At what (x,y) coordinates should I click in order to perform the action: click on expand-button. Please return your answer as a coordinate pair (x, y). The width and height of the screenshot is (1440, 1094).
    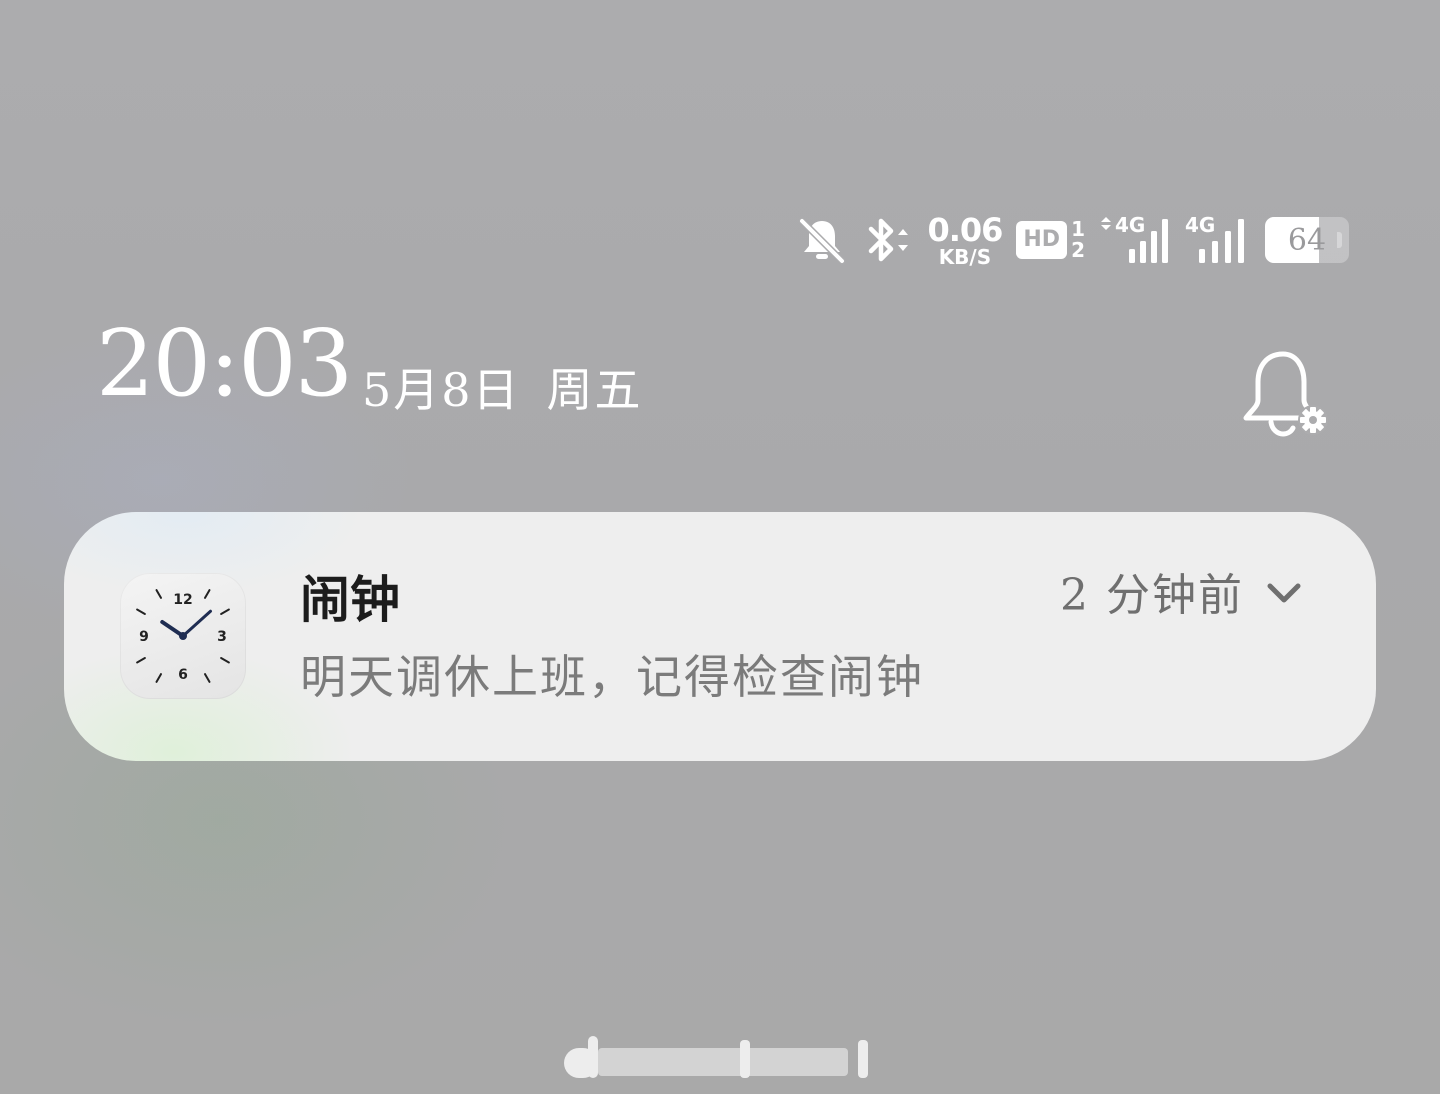
    Looking at the image, I should click on (1284, 594).